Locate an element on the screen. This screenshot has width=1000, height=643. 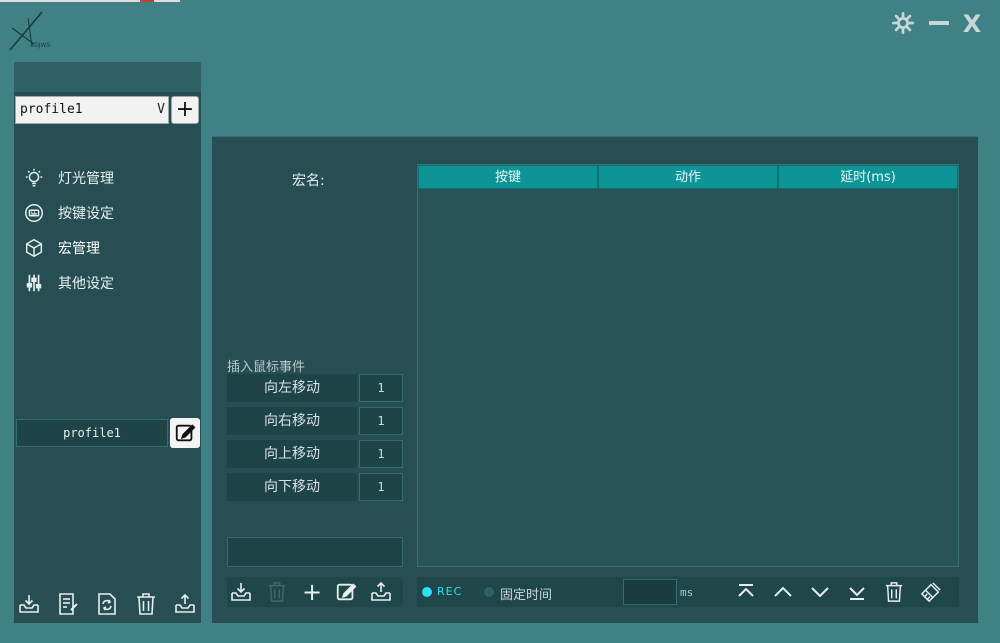
move-down-icon is located at coordinates (820, 592).